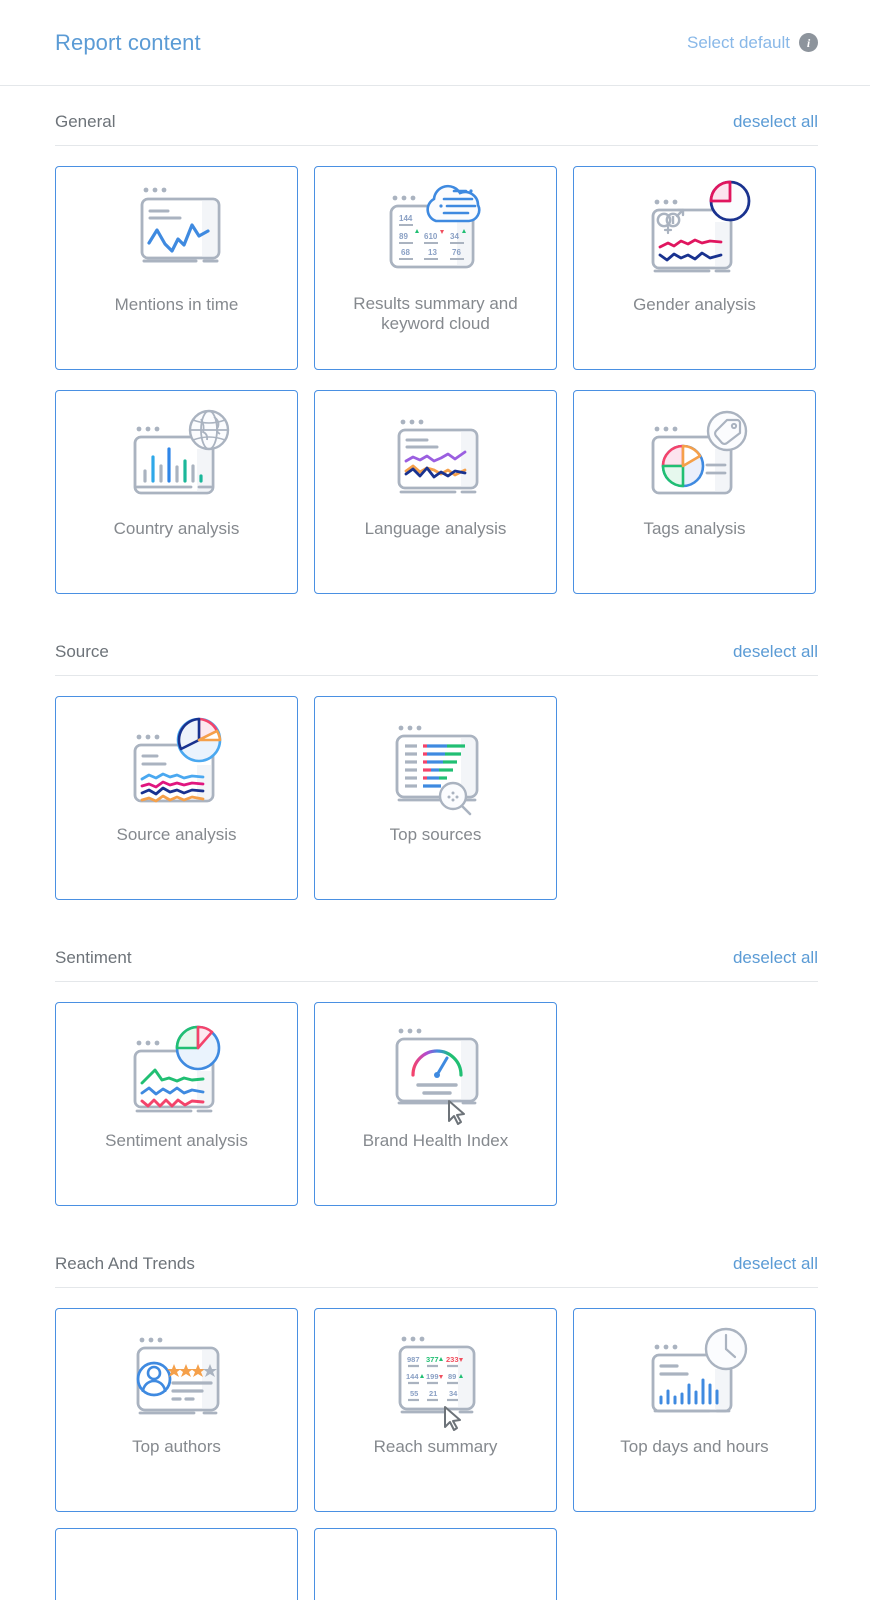 The image size is (870, 1600). I want to click on card-top-sources: Top sources, so click(435, 798).